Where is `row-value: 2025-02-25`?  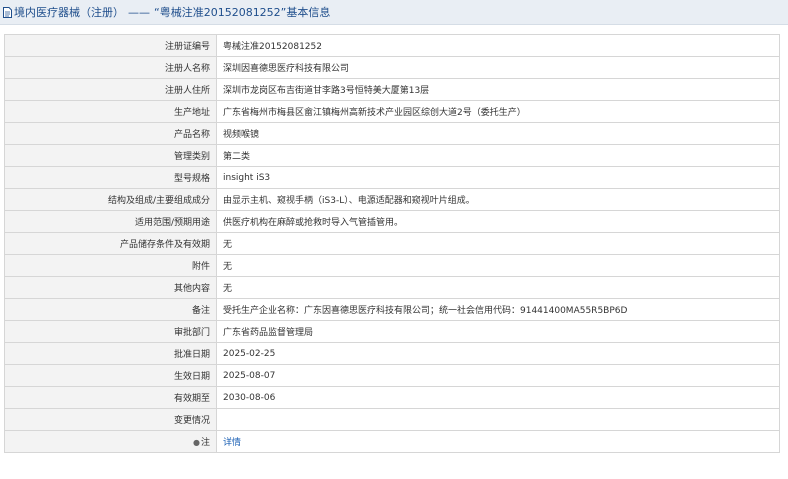 row-value: 2025-02-25 is located at coordinates (498, 353).